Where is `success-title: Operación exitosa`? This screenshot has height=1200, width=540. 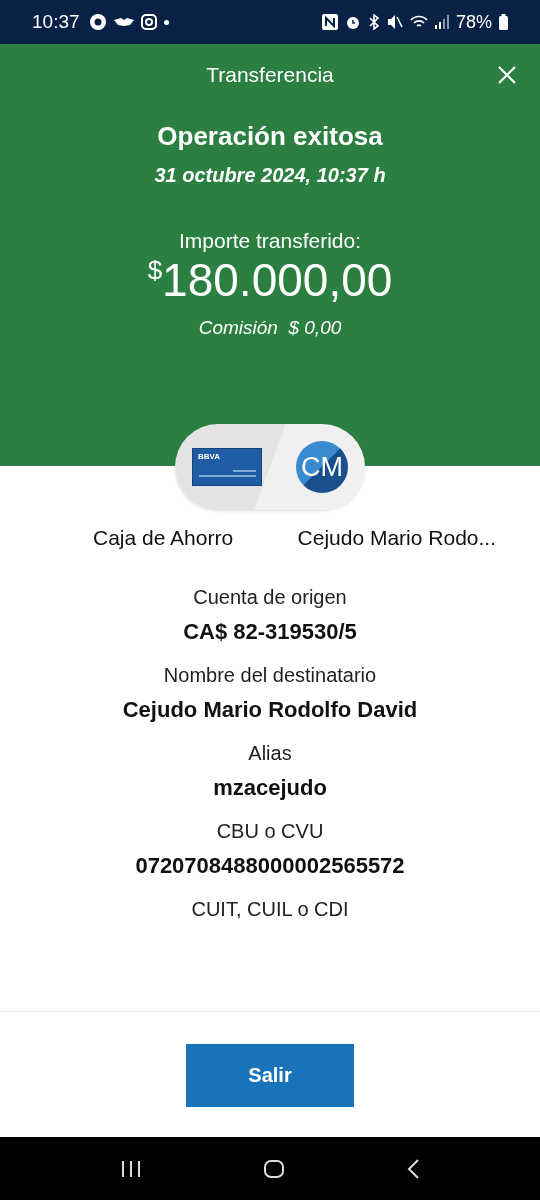
success-title: Operación exitosa is located at coordinates (270, 136).